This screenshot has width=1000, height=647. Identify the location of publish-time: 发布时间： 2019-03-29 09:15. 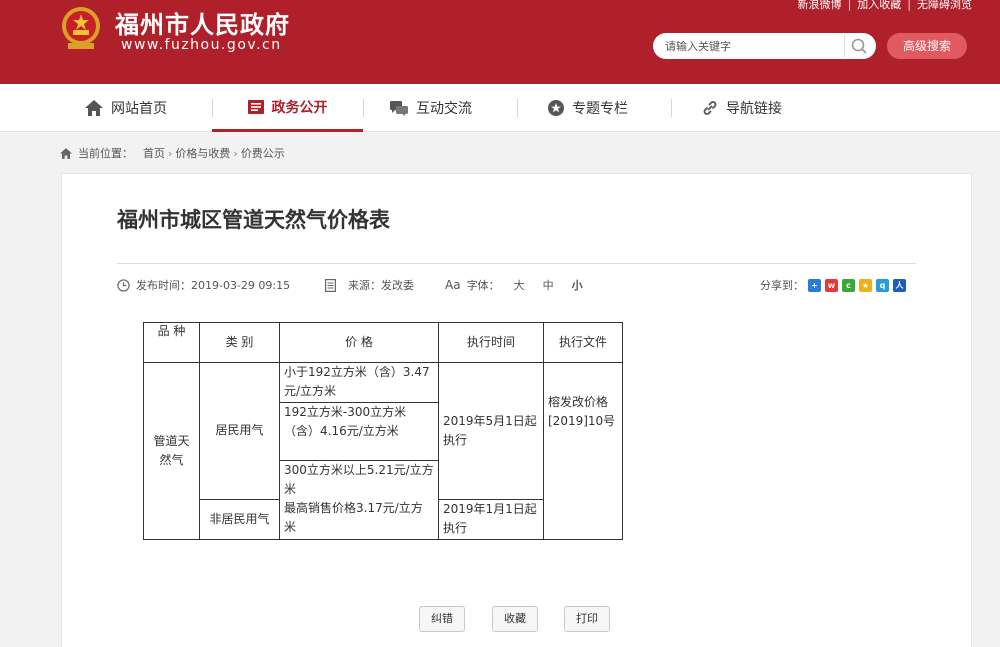
(203, 285).